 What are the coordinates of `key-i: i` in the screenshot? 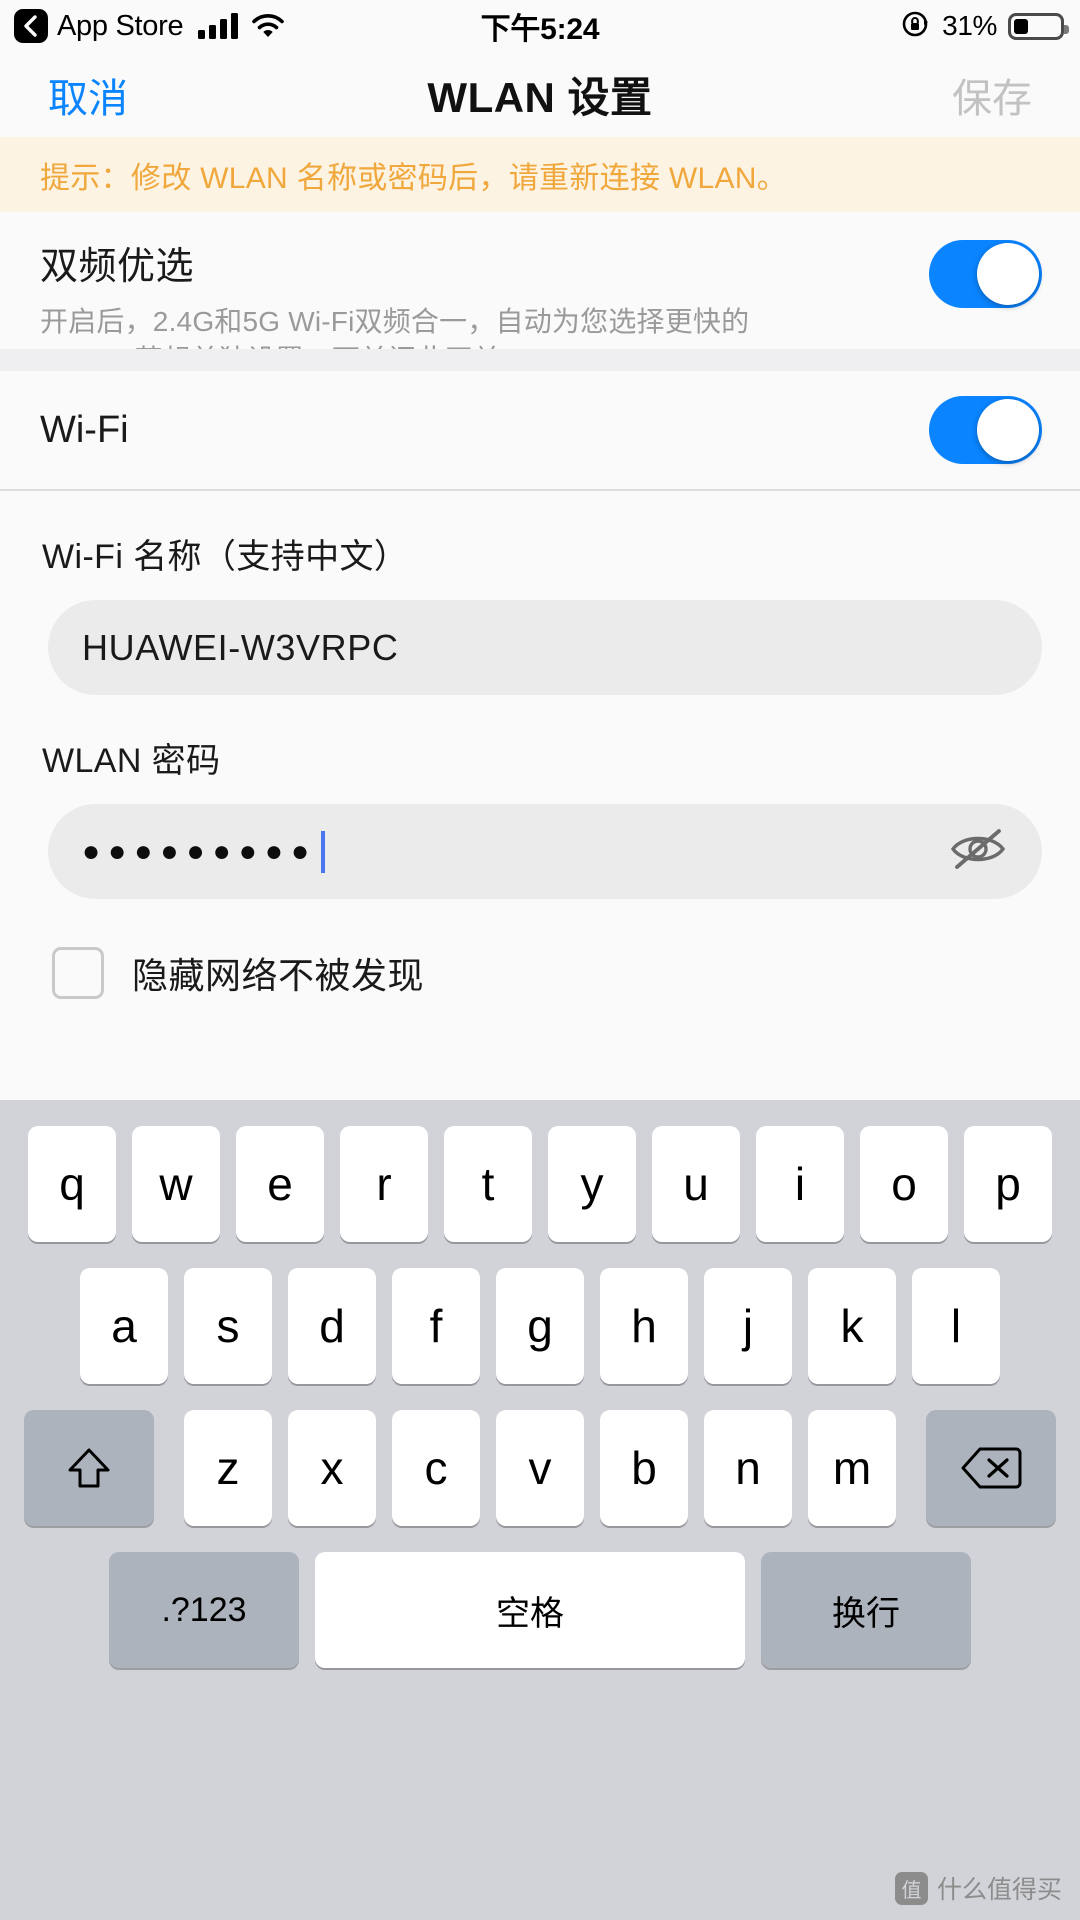 It's located at (800, 1184).